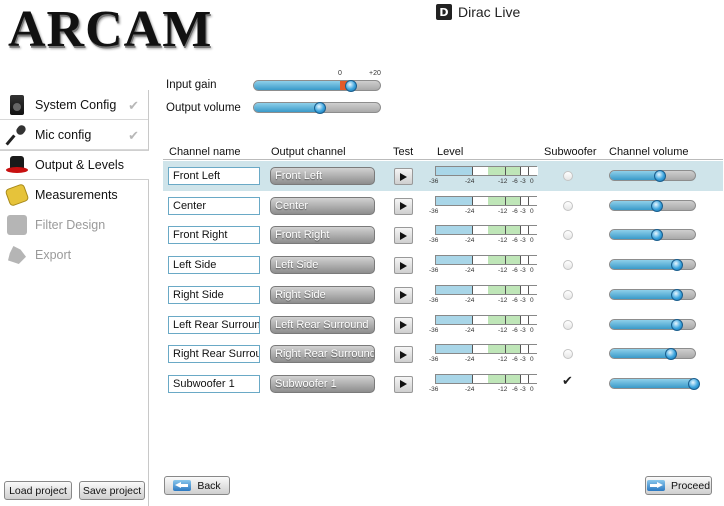 This screenshot has height=506, width=724. What do you see at coordinates (690, 485) in the screenshot?
I see `proceed-label: Proceed` at bounding box center [690, 485].